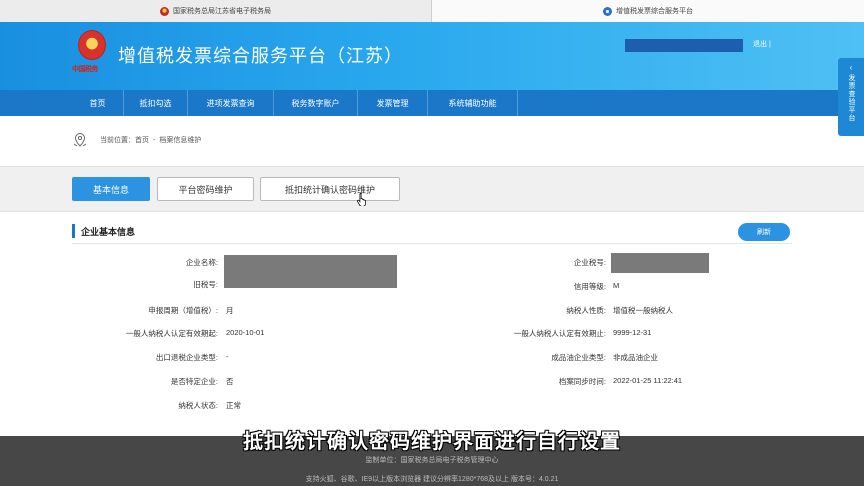 The image size is (864, 486). What do you see at coordinates (156, 103) in the screenshot?
I see `nav-item-deduction-select: 抵扣勾选` at bounding box center [156, 103].